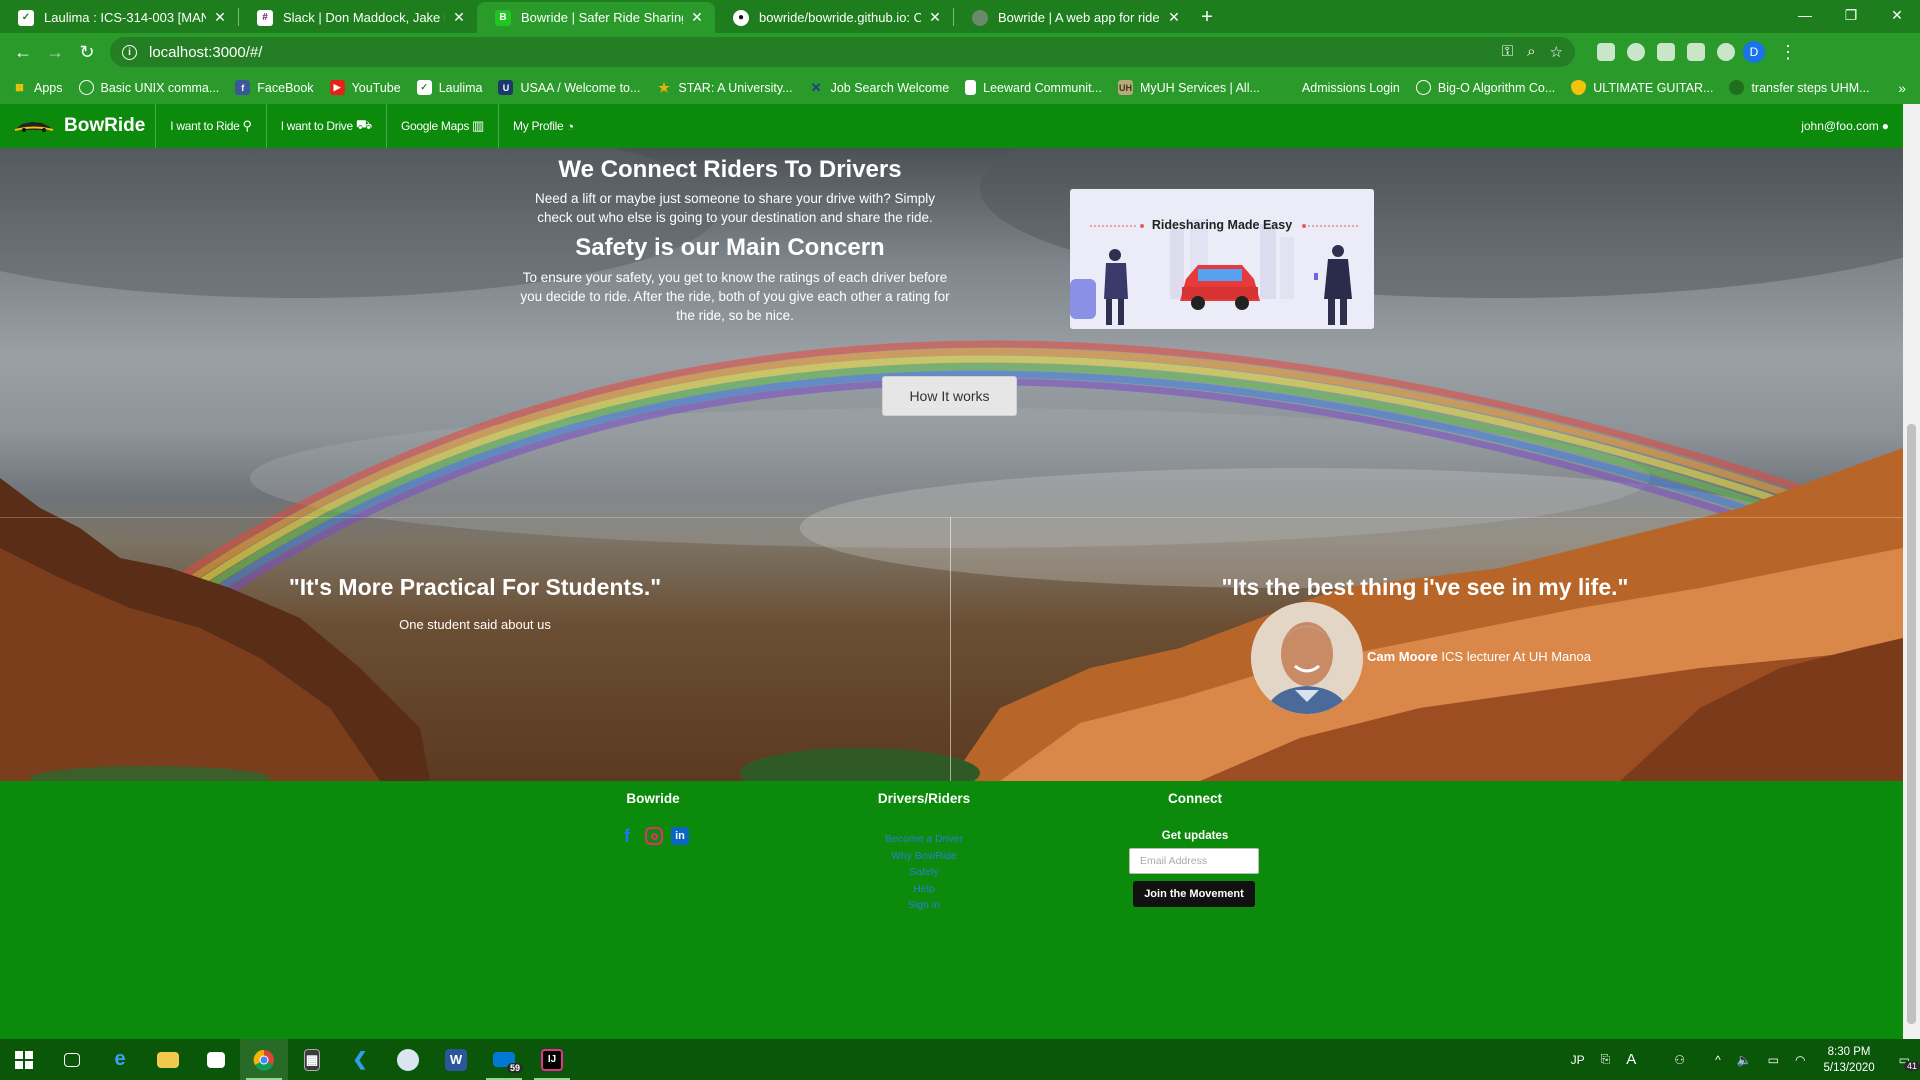 The image size is (1920, 1080). I want to click on globe-icon, so click(980, 17).